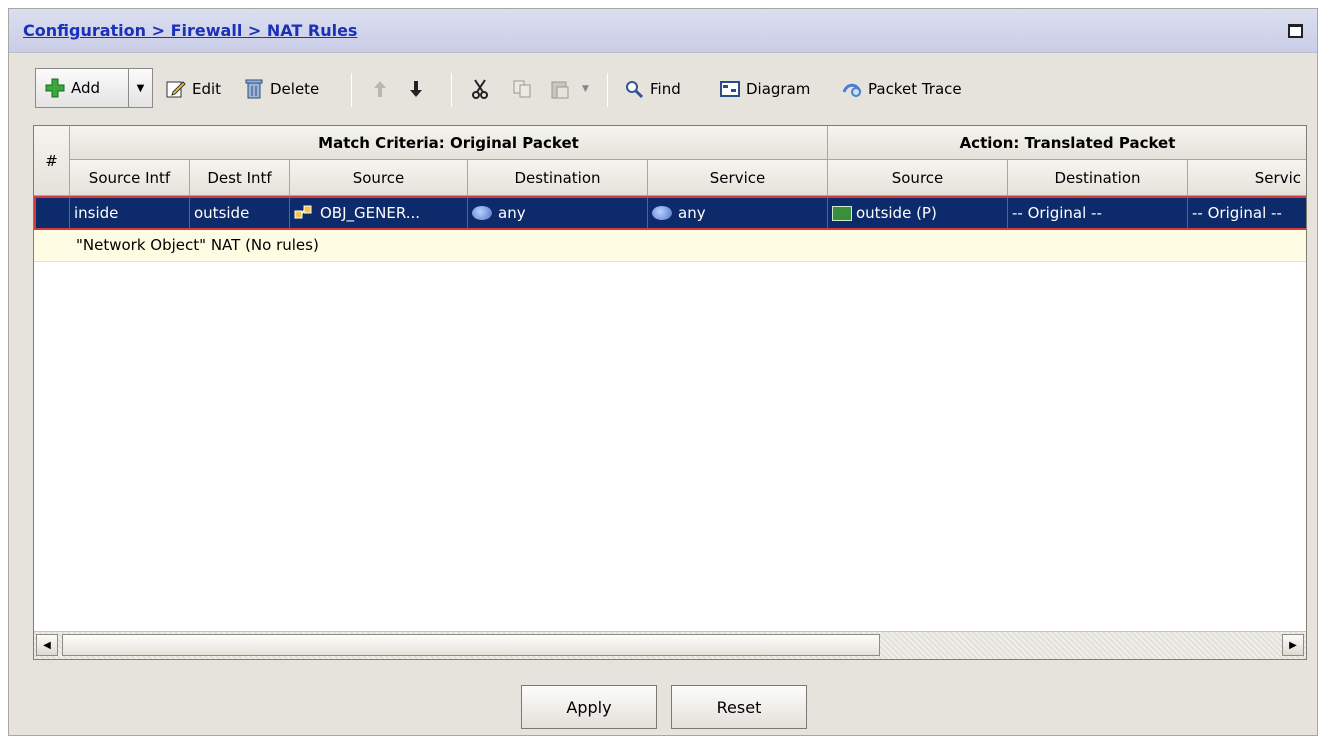  What do you see at coordinates (47, 645) in the screenshot?
I see `scroll-left-icon: ◀` at bounding box center [47, 645].